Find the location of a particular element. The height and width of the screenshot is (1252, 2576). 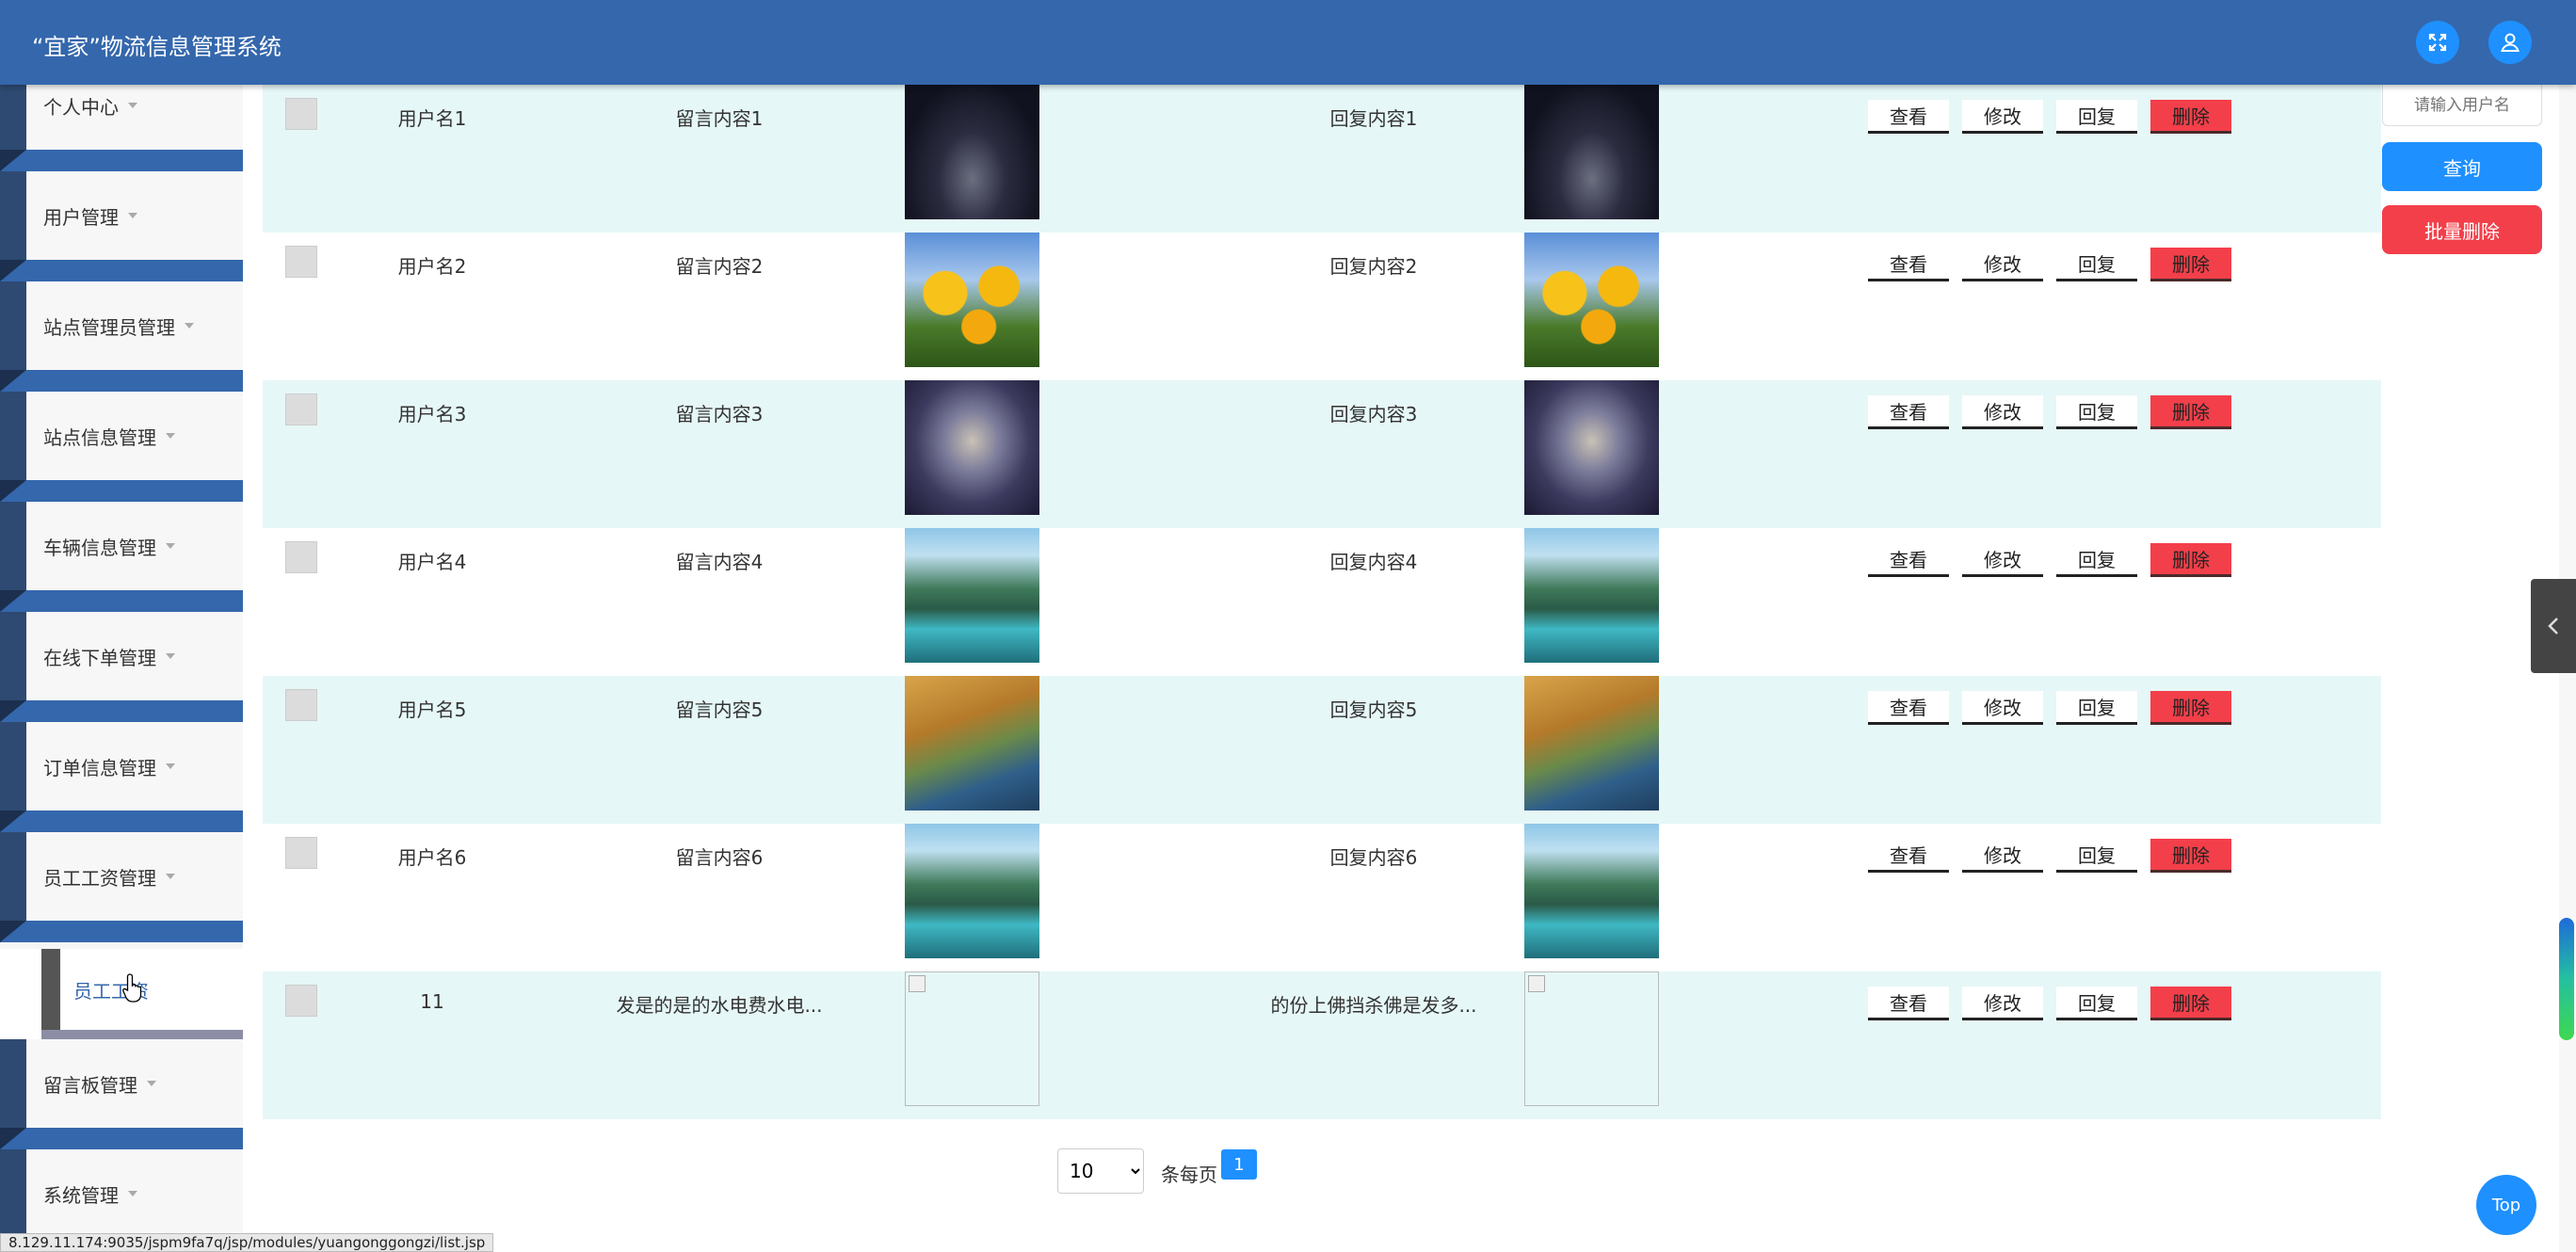

app-title: “宜家”物流信息管理系统 is located at coordinates (157, 47).